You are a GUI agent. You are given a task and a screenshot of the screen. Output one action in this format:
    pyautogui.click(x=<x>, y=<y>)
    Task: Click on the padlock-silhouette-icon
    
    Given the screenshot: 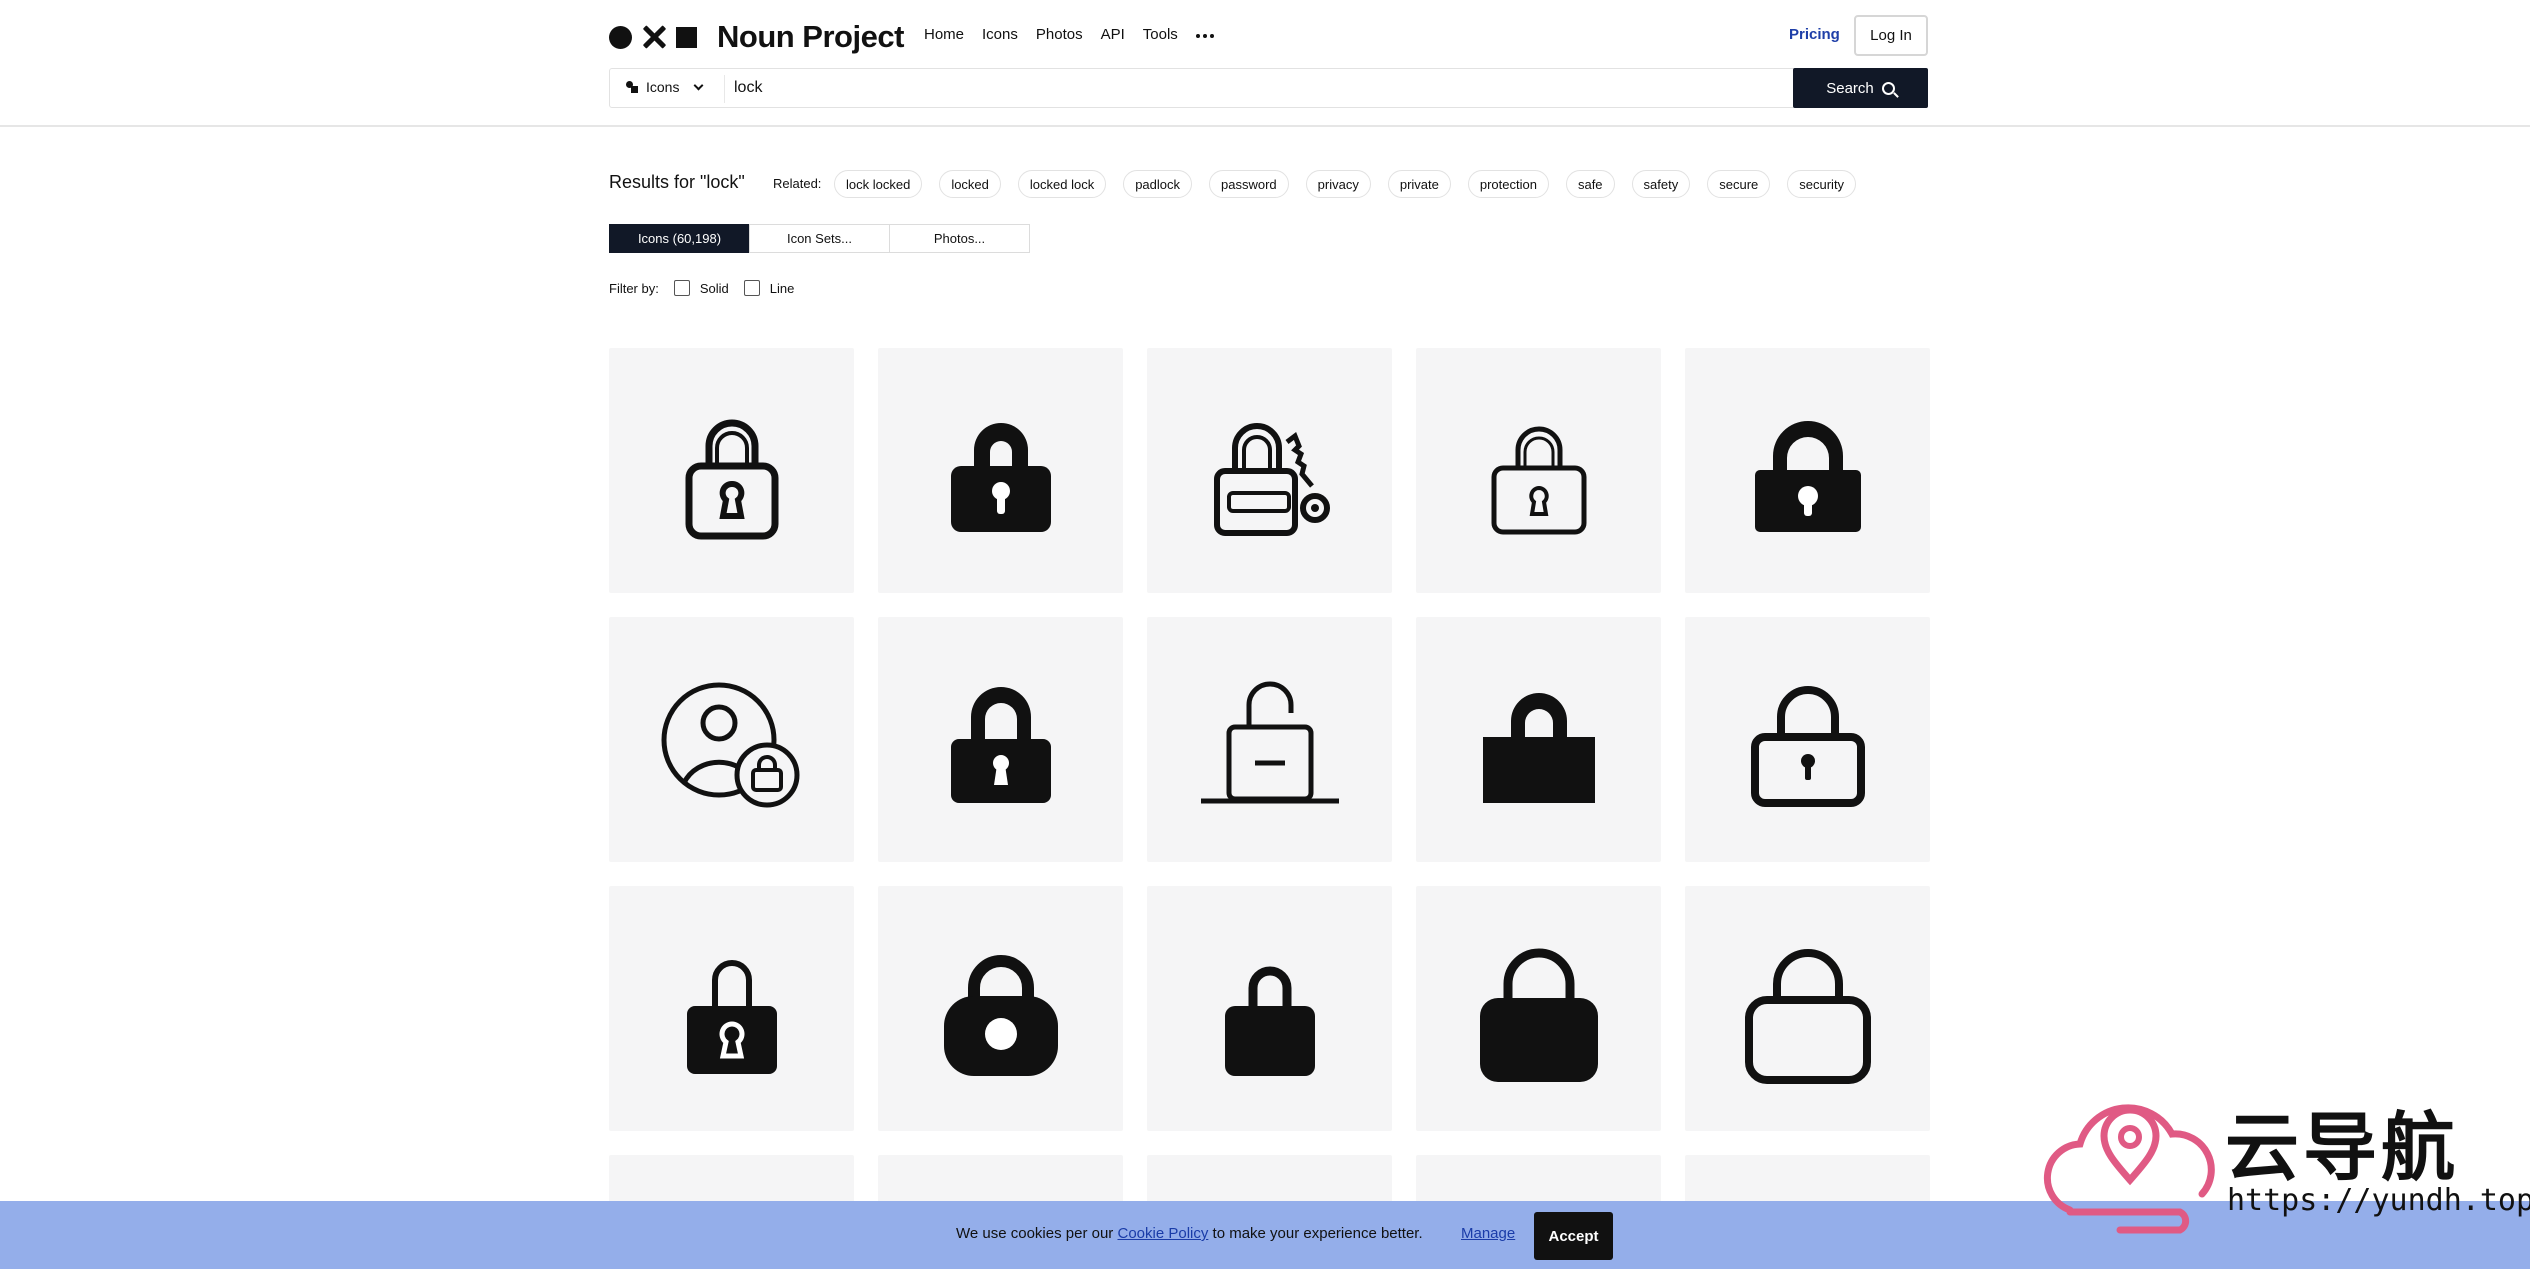 What is the action you would take?
    pyautogui.click(x=1538, y=747)
    